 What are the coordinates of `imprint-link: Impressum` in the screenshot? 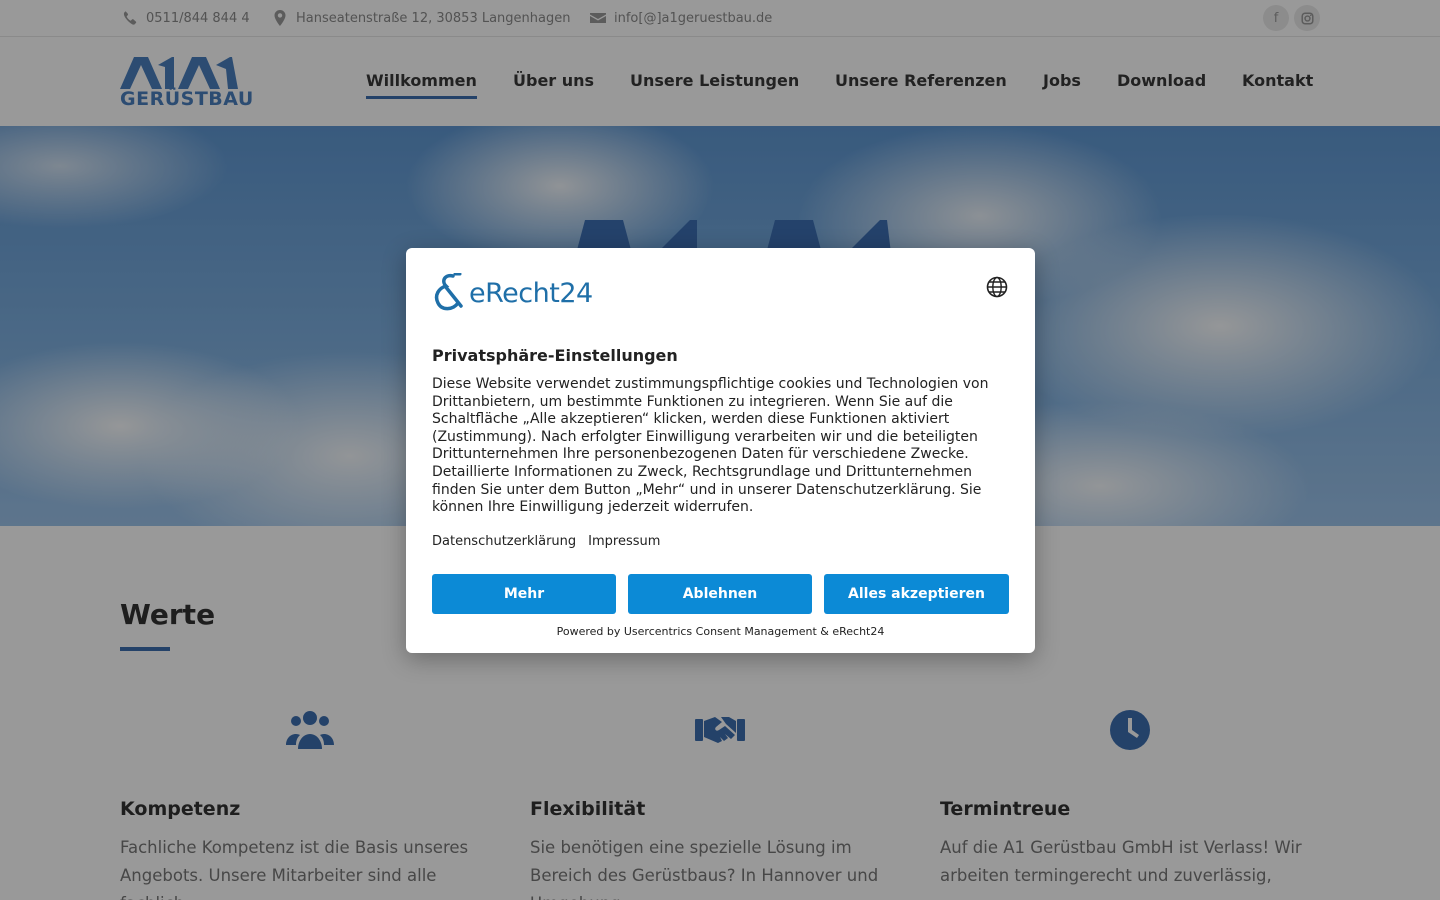 It's located at (624, 541).